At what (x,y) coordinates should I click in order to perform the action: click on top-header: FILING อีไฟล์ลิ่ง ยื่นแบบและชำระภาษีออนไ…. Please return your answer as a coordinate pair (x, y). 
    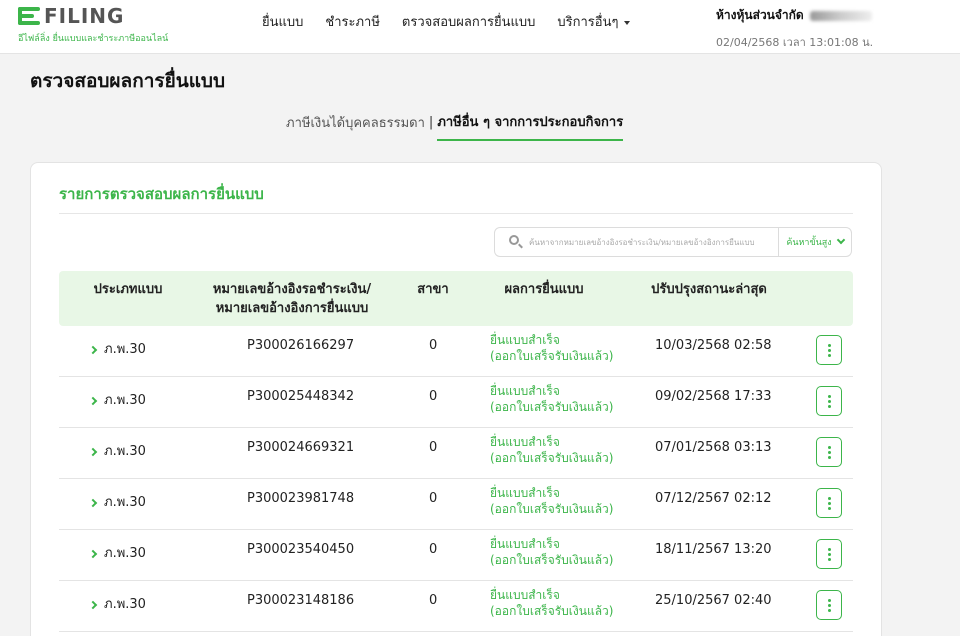
    Looking at the image, I should click on (480, 27).